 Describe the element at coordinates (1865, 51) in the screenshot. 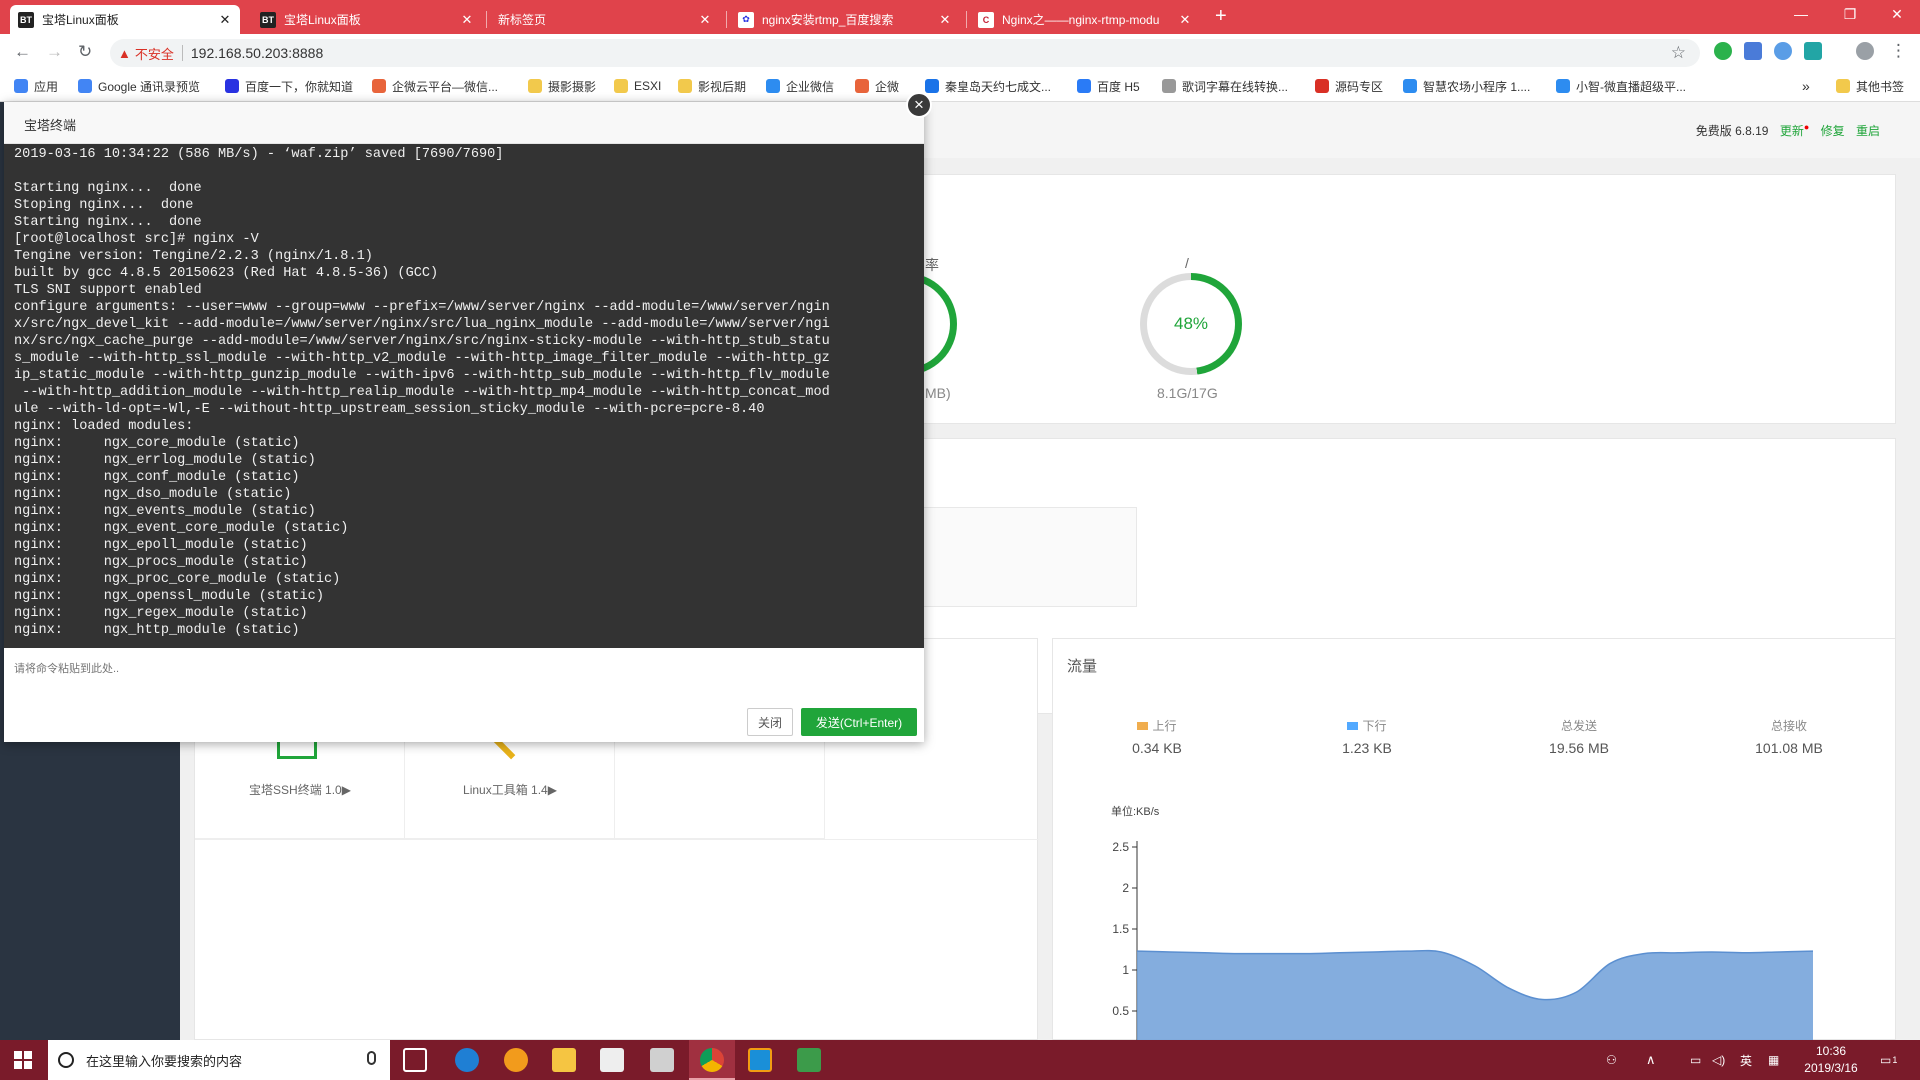

I see `profile-avatar-icon` at that location.